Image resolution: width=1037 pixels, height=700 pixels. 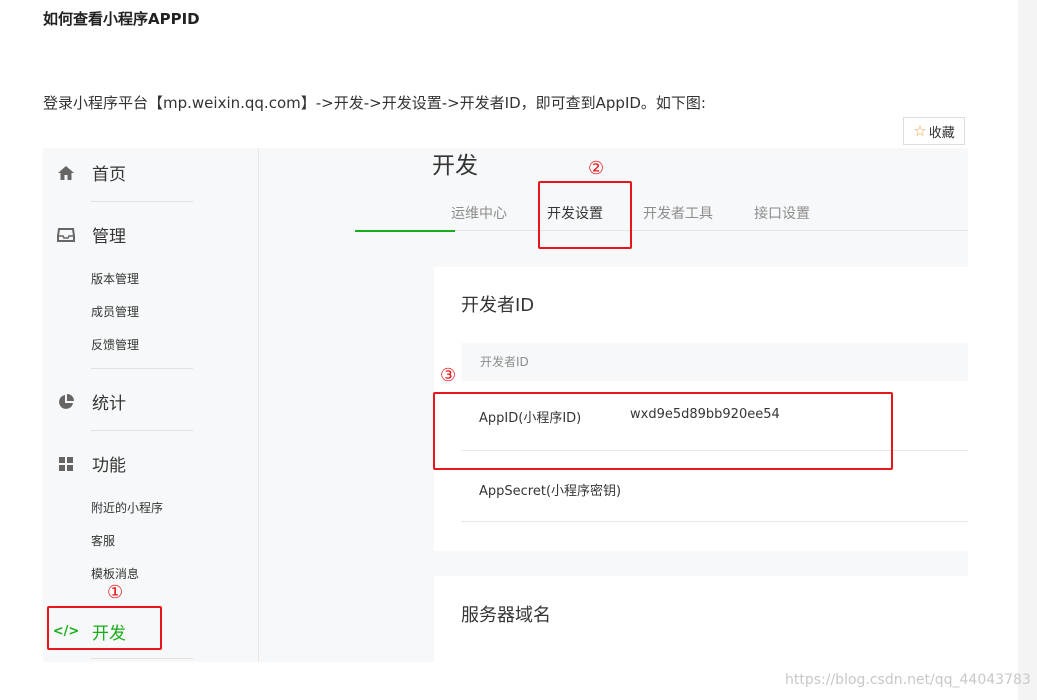 I want to click on watermark: https://blog.csdn.net/qq_44043783, so click(x=908, y=680).